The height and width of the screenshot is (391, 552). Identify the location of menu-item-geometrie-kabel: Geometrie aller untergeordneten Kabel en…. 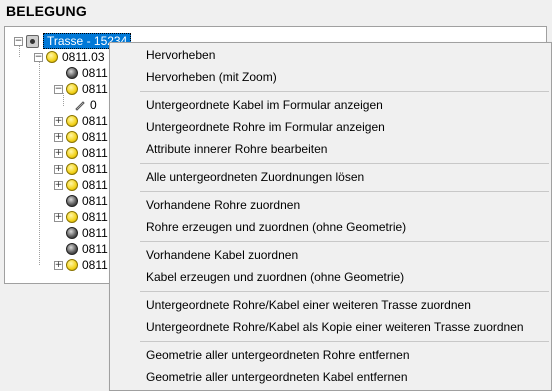
(277, 377).